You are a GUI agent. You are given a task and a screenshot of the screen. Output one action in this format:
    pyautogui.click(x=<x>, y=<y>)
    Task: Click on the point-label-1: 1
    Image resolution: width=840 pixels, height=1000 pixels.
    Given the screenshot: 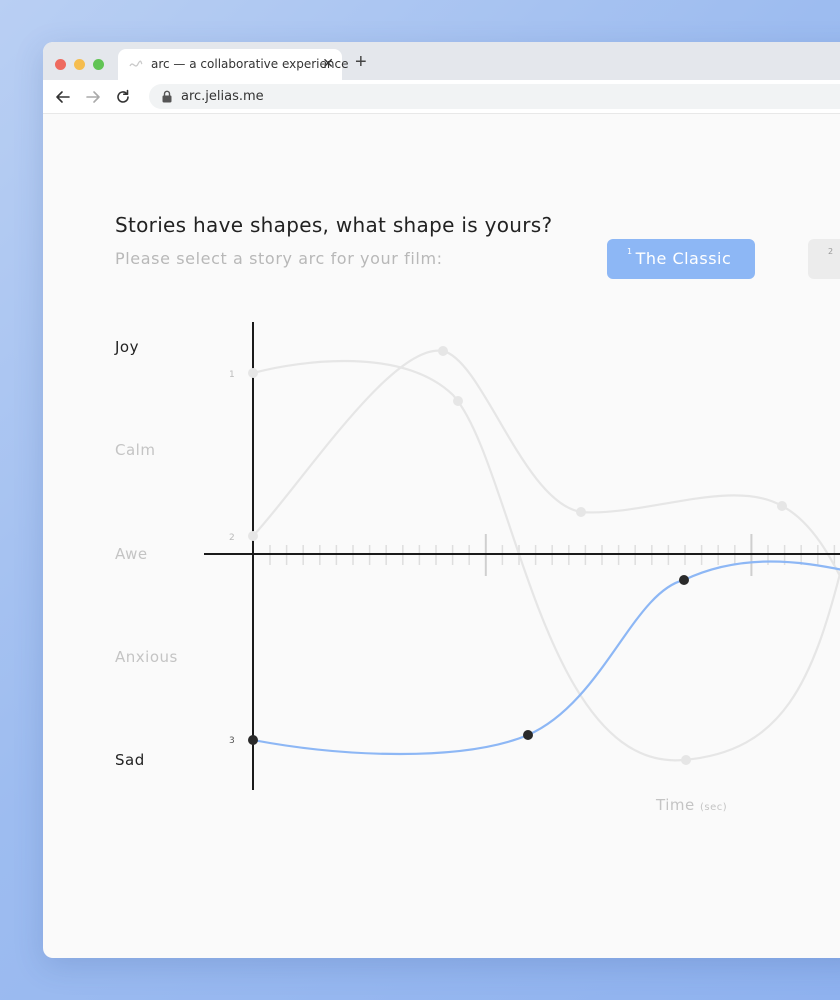 What is the action you would take?
    pyautogui.click(x=232, y=375)
    